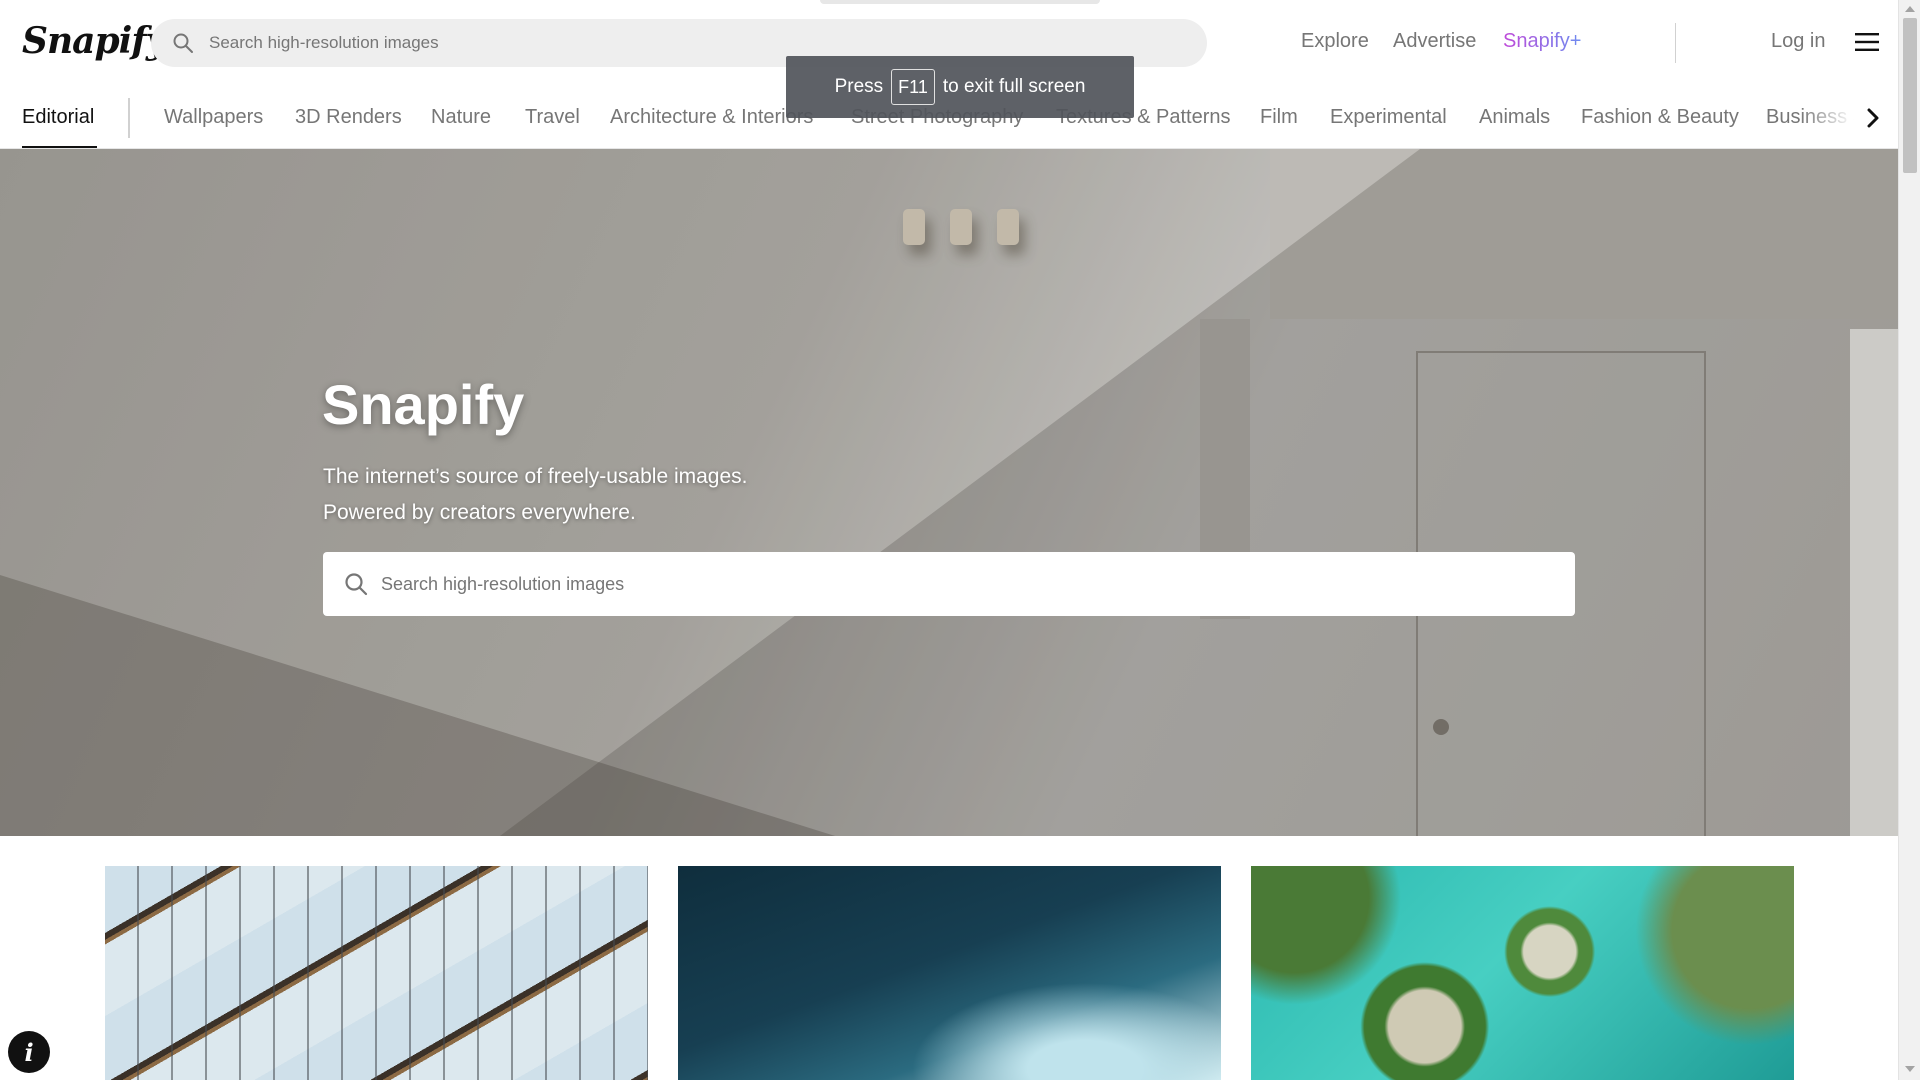 The image size is (1920, 1080). I want to click on toast-press-text: Press, so click(859, 86).